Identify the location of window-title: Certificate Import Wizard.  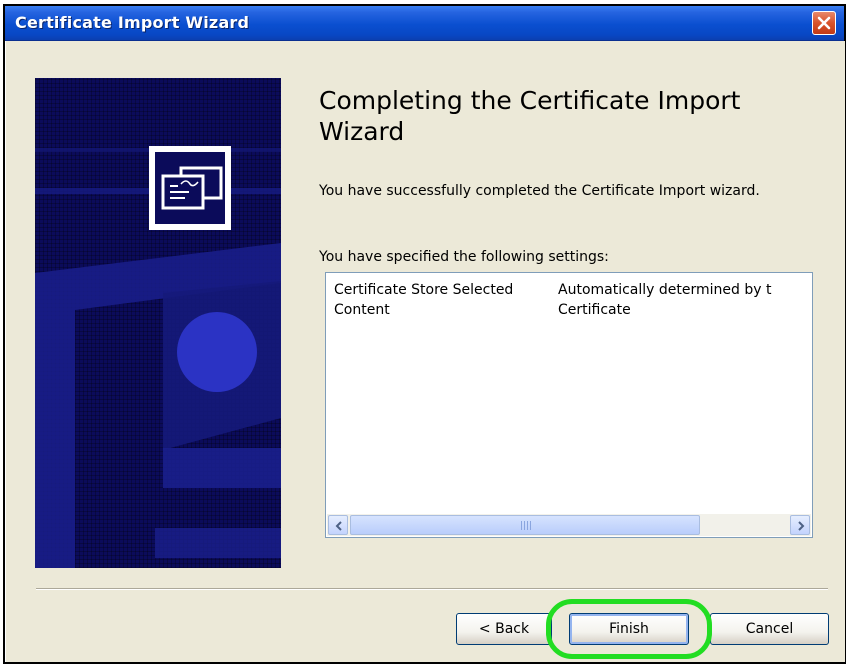
(132, 22).